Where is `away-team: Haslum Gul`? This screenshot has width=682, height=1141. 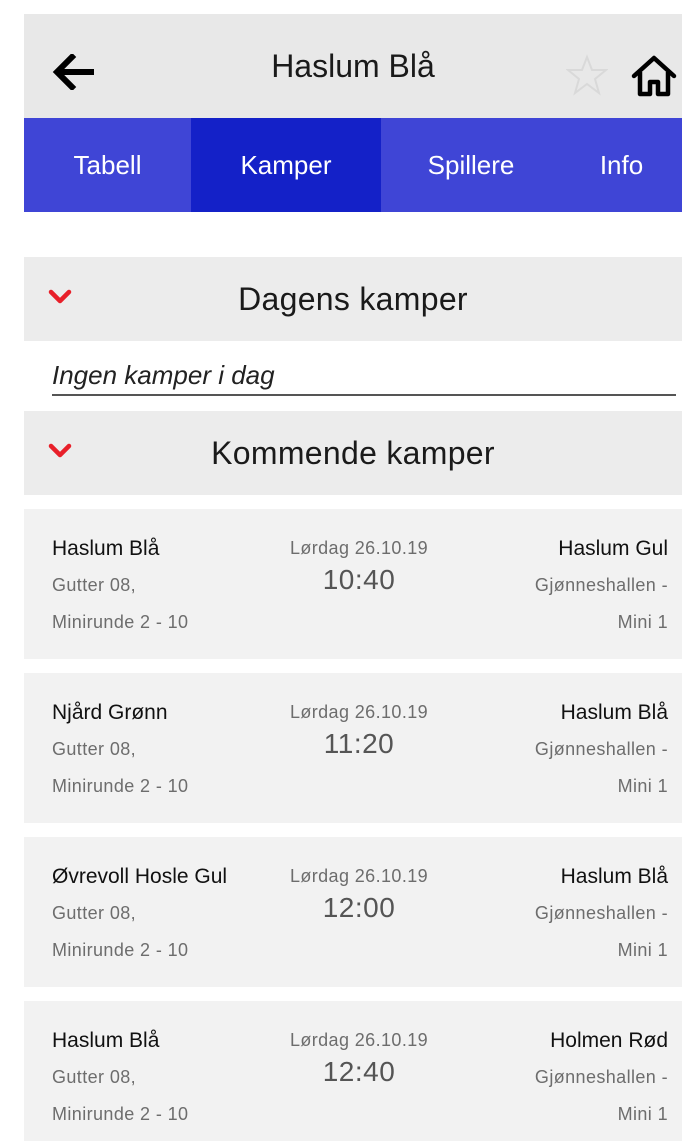 away-team: Haslum Gul is located at coordinates (613, 548).